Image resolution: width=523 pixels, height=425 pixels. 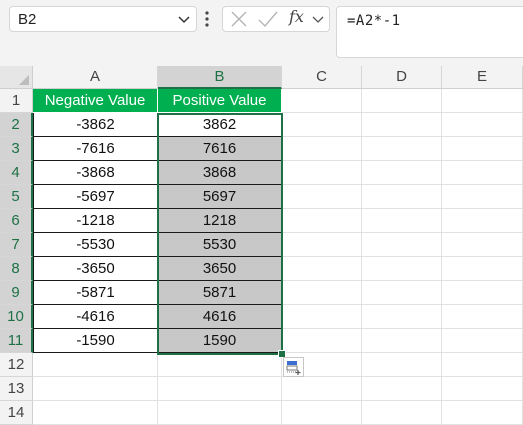 What do you see at coordinates (402, 77) in the screenshot?
I see `column-header-d: D` at bounding box center [402, 77].